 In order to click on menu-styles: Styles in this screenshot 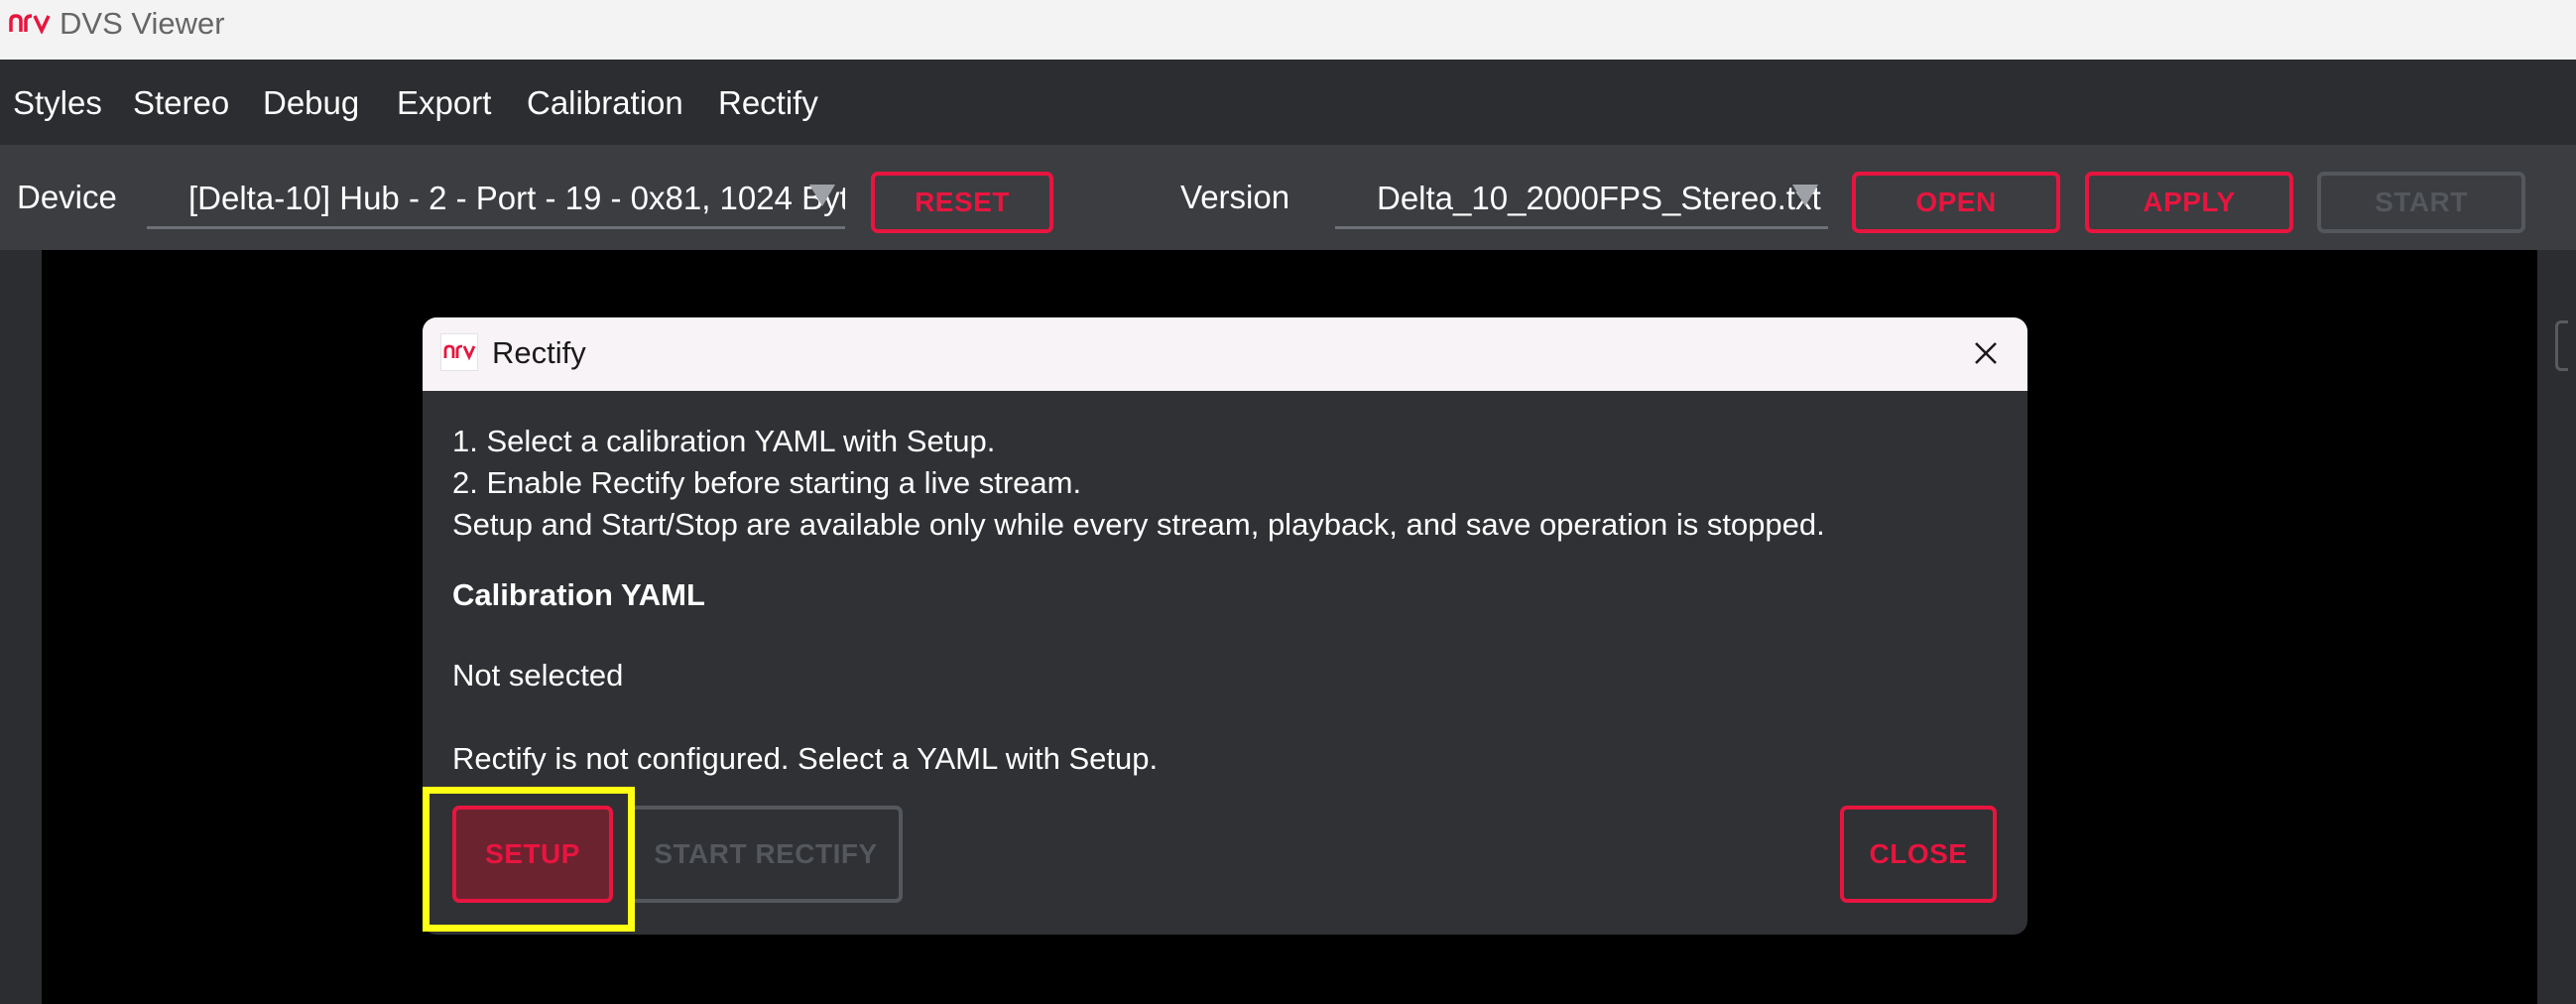, I will do `click(57, 103)`.